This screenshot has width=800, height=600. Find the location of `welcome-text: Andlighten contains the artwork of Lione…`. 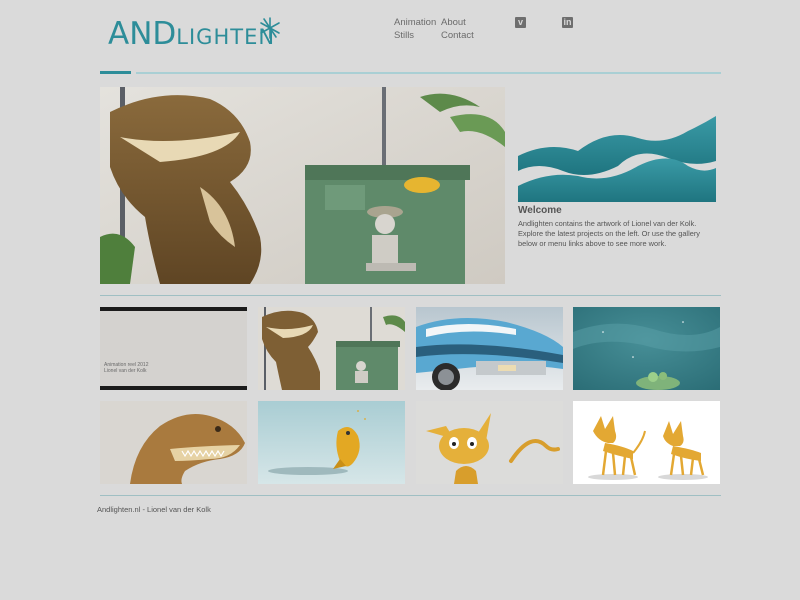

welcome-text: Andlighten contains the artwork of Lione… is located at coordinates (609, 233).